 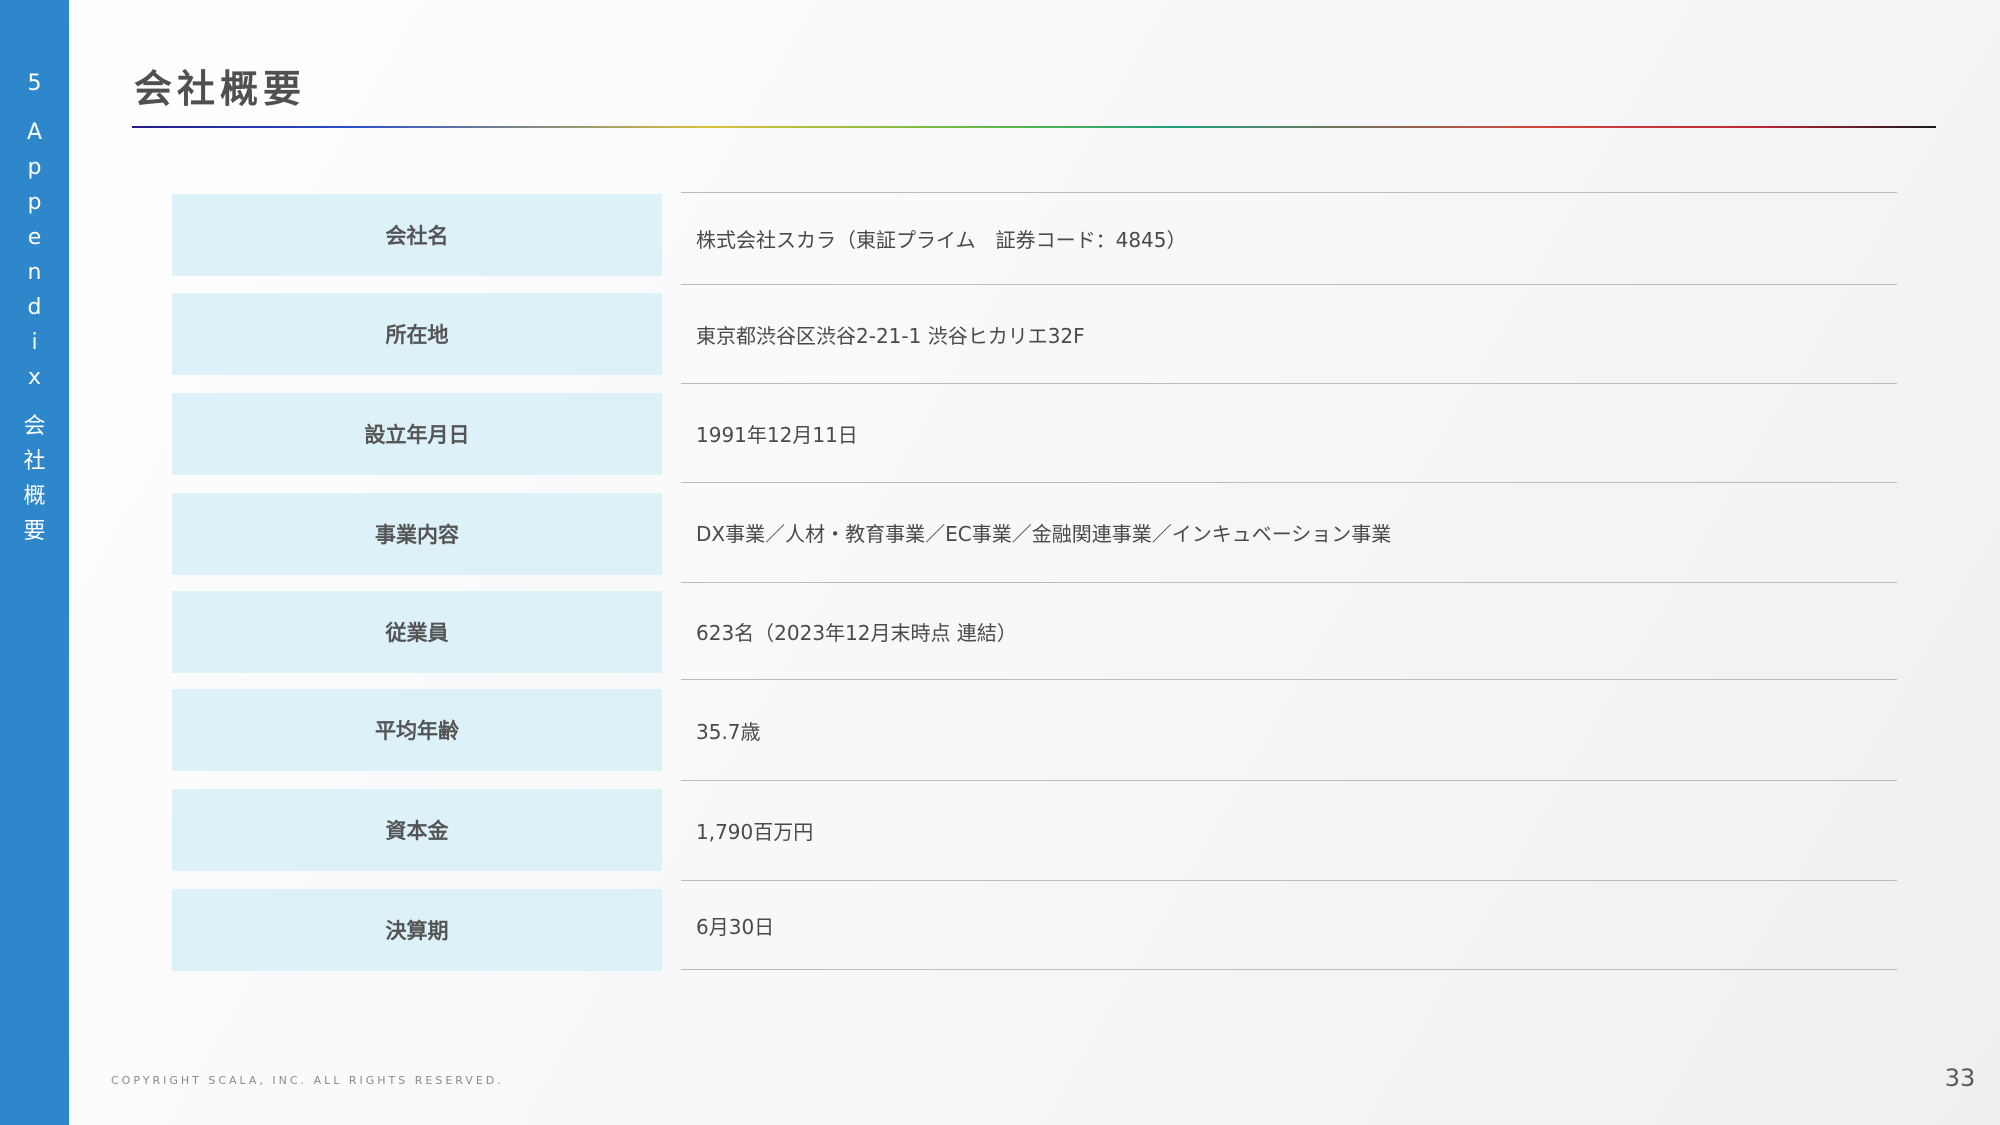 What do you see at coordinates (1289, 924) in the screenshot?
I see `row-value-fiscal-year-end: 6月30日` at bounding box center [1289, 924].